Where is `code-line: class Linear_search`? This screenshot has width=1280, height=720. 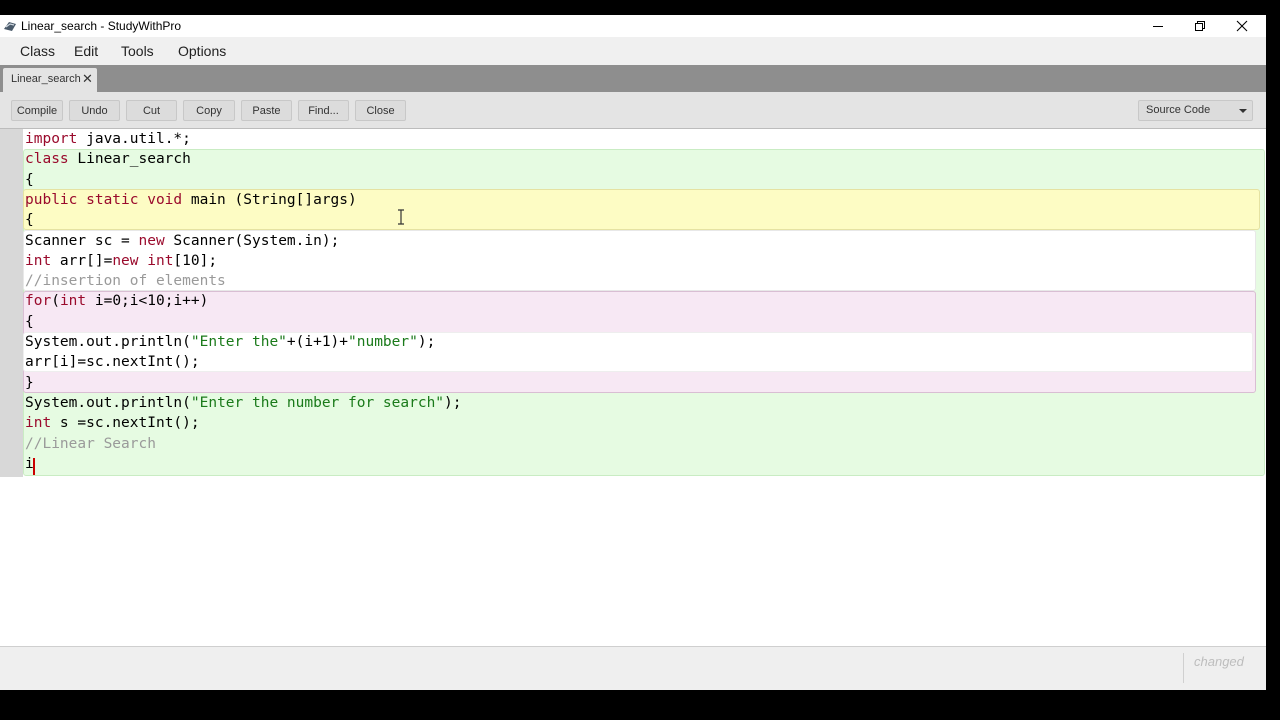
code-line: class Linear_search is located at coordinates (108, 159).